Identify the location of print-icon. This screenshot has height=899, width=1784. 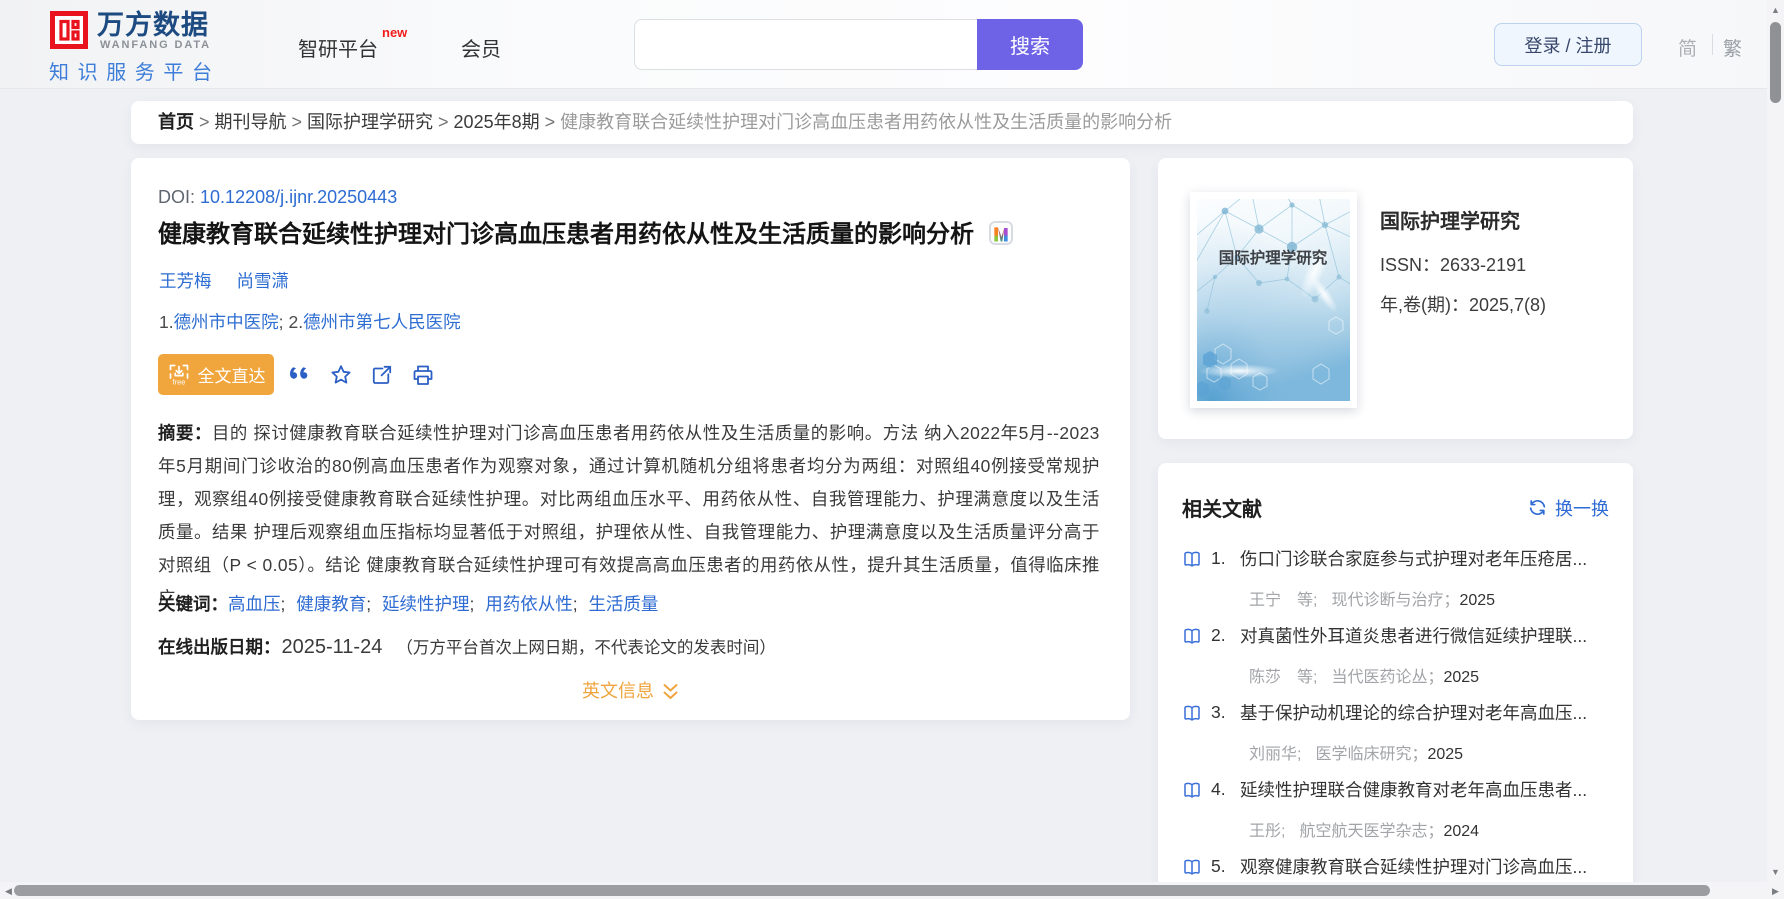
(423, 375).